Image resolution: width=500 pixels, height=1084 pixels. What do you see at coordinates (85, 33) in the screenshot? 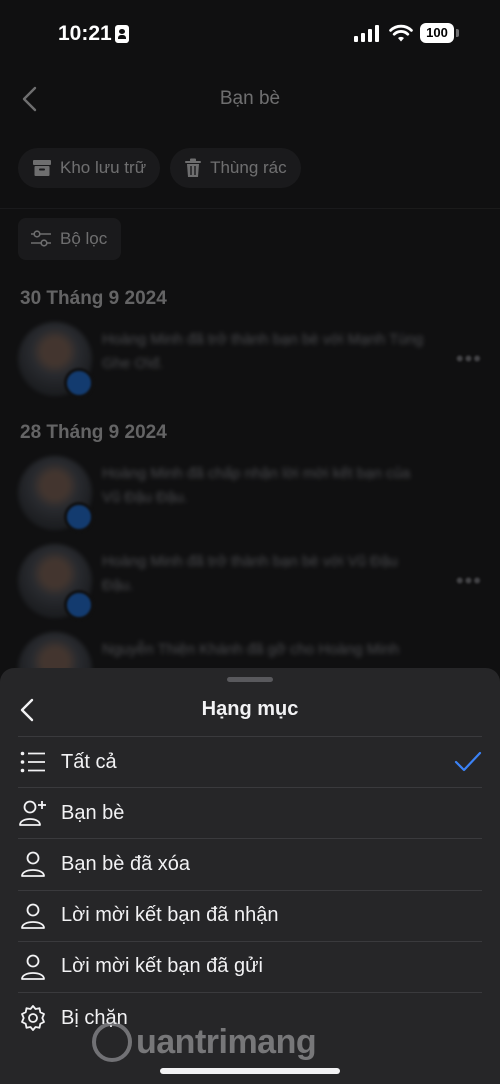
I see `status-time: 10:21` at bounding box center [85, 33].